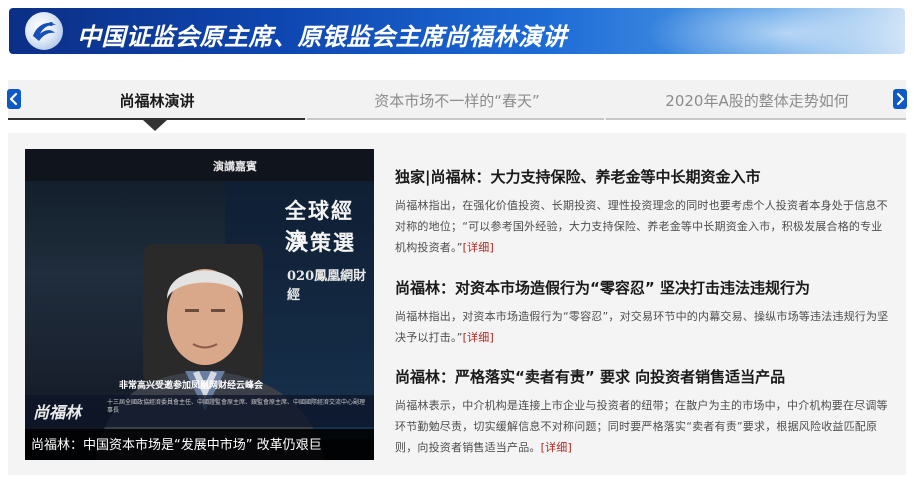 The width and height of the screenshot is (914, 482). I want to click on next-arrow-button, so click(900, 99).